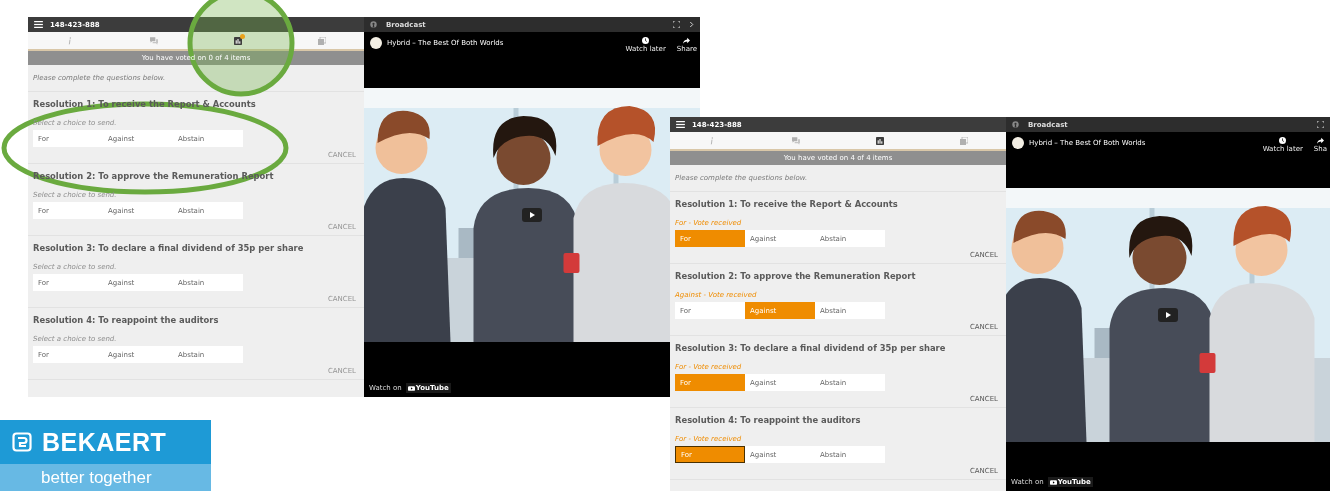 This screenshot has height=491, width=1330. Describe the element at coordinates (796, 276) in the screenshot. I see `resolution-title: Resolution 2: To approve the Remuneration Report` at that location.